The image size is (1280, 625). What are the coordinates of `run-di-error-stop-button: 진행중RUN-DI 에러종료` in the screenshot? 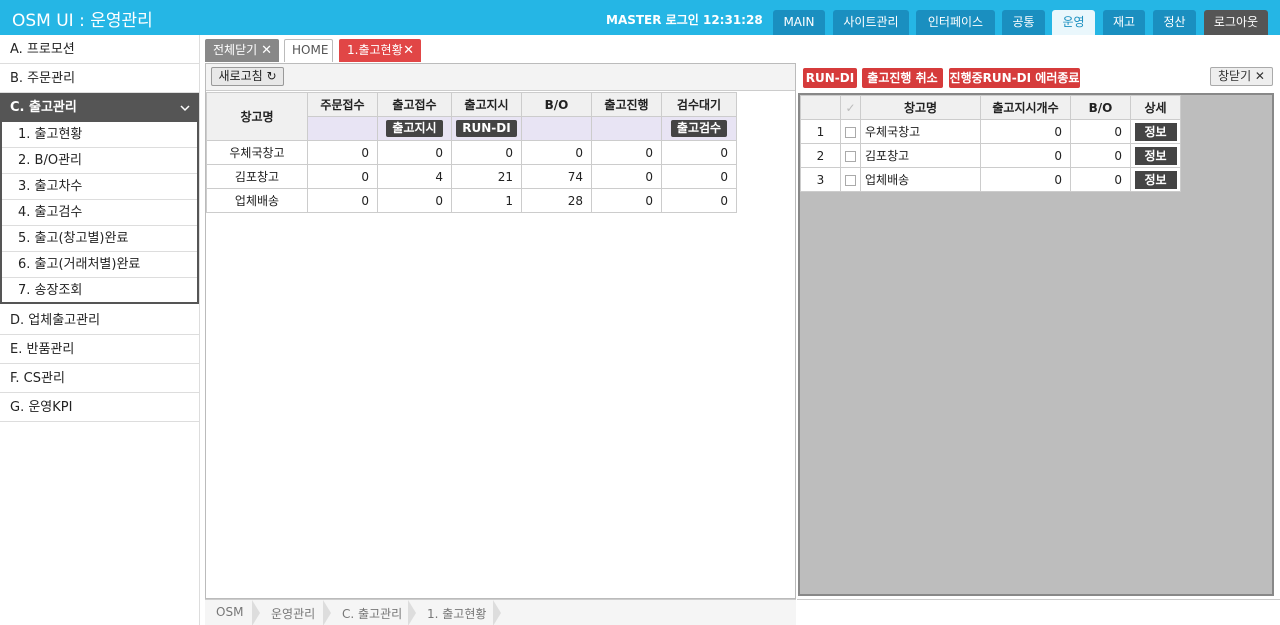 It's located at (1014, 78).